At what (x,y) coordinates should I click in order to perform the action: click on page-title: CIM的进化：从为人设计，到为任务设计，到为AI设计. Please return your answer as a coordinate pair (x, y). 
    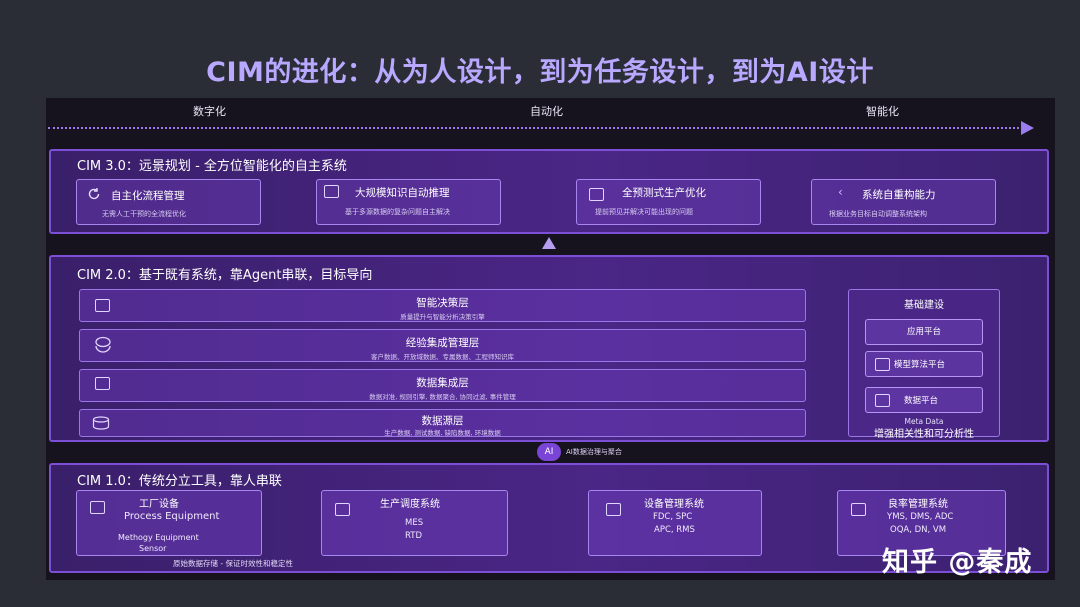
    Looking at the image, I should click on (540, 72).